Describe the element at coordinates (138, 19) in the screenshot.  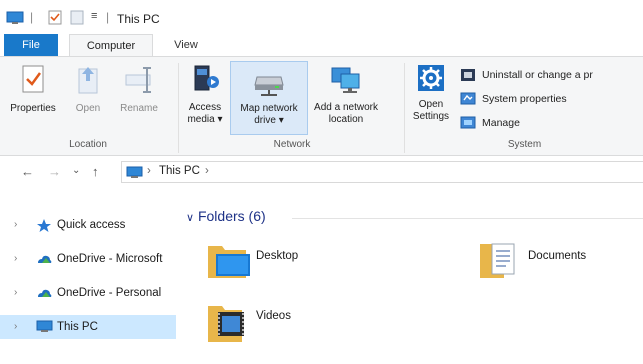
I see `window-title: This PC` at that location.